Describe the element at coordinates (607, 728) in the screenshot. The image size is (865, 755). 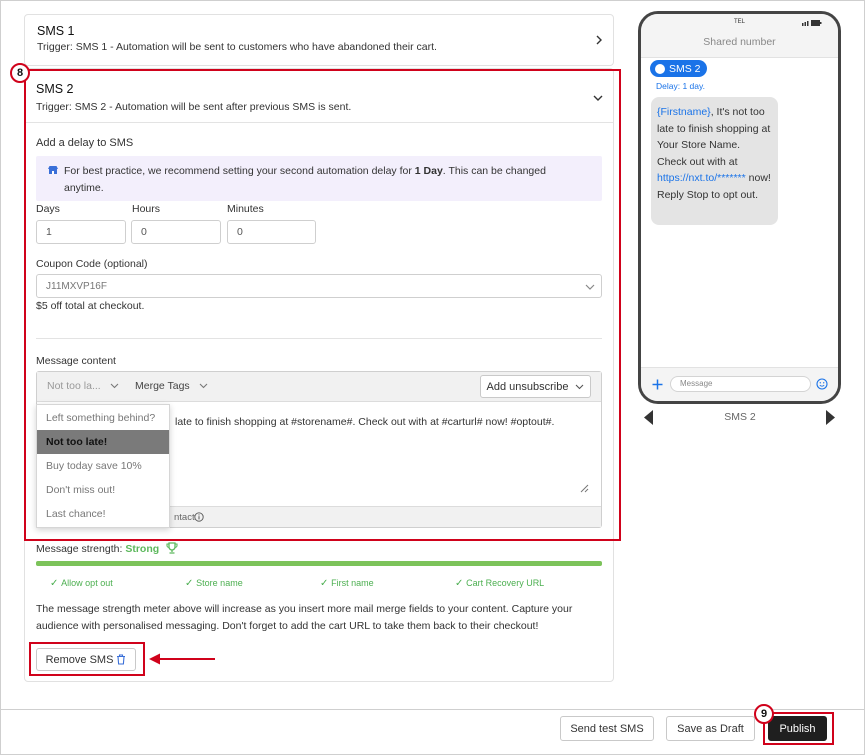
I see `send-test-sms-button: Send test SMS` at that location.